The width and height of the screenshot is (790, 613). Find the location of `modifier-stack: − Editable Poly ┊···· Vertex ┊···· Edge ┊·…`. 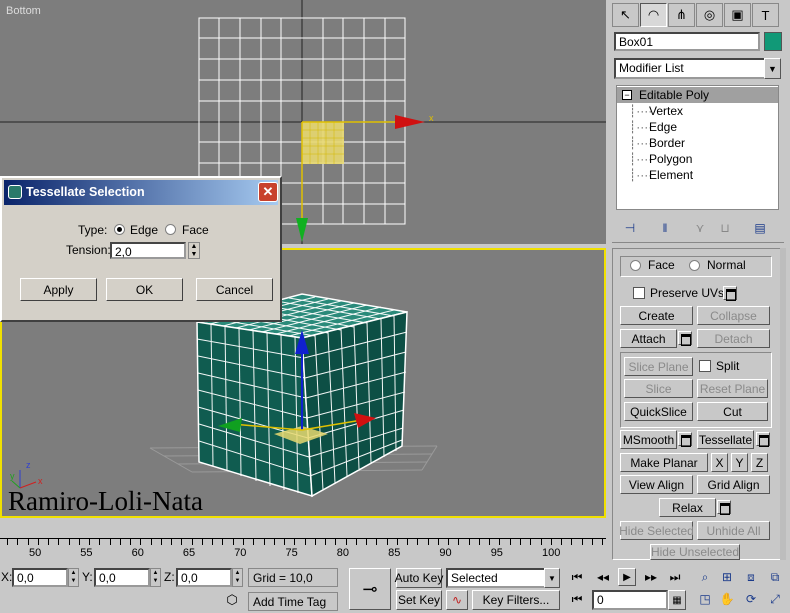

modifier-stack: − Editable Poly ┊···· Vertex ┊···· Edge ┊·… is located at coordinates (697, 147).